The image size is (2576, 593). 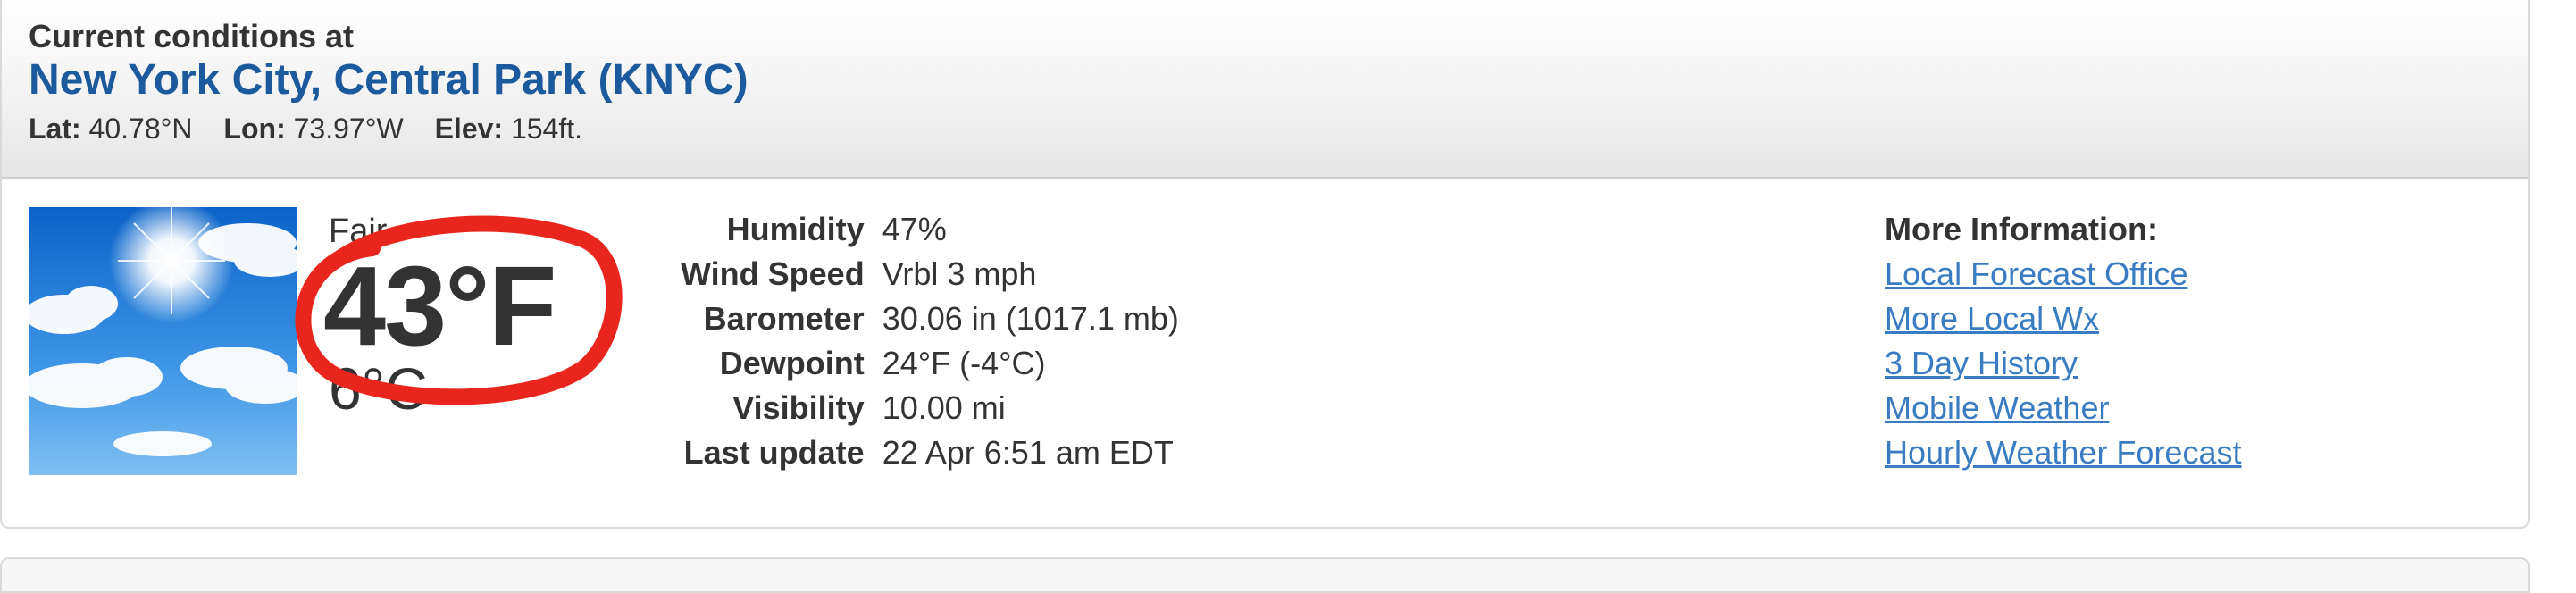 What do you see at coordinates (773, 273) in the screenshot?
I see `wind-speed-label: Wind Speed` at bounding box center [773, 273].